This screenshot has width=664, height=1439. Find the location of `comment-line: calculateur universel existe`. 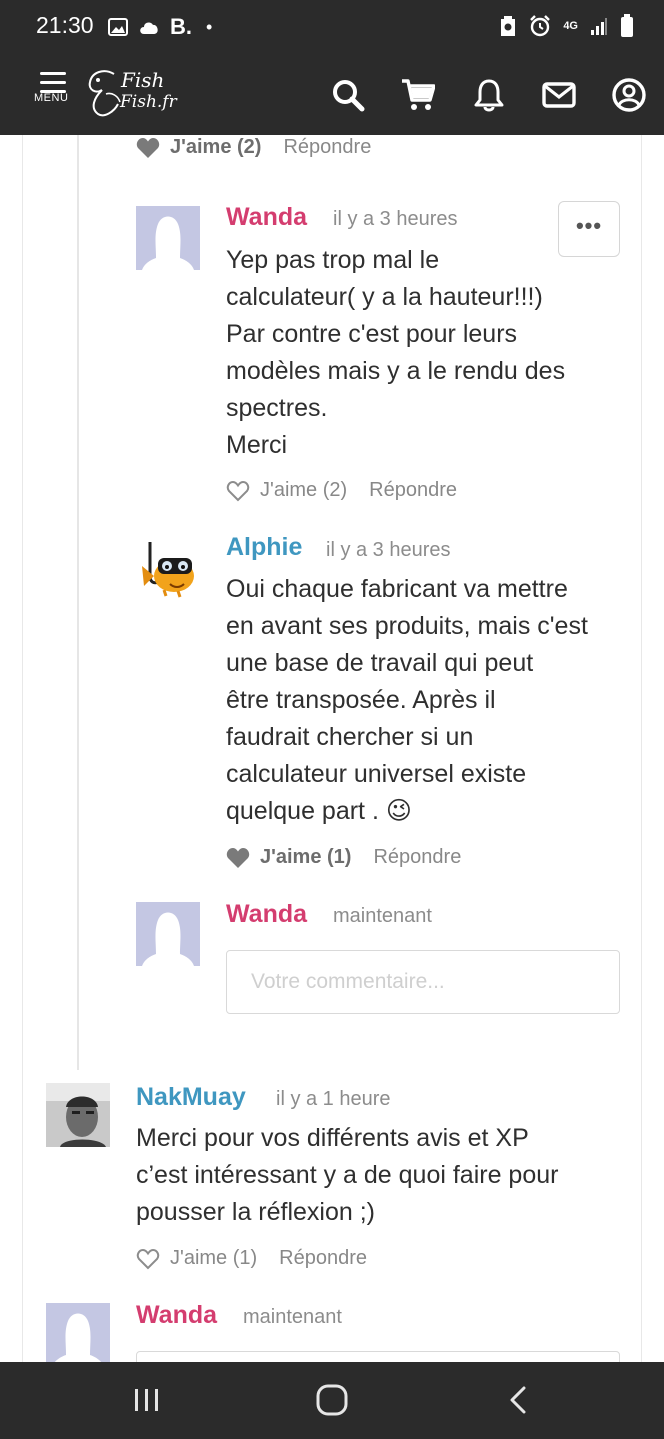

comment-line: calculateur universel existe is located at coordinates (376, 774).